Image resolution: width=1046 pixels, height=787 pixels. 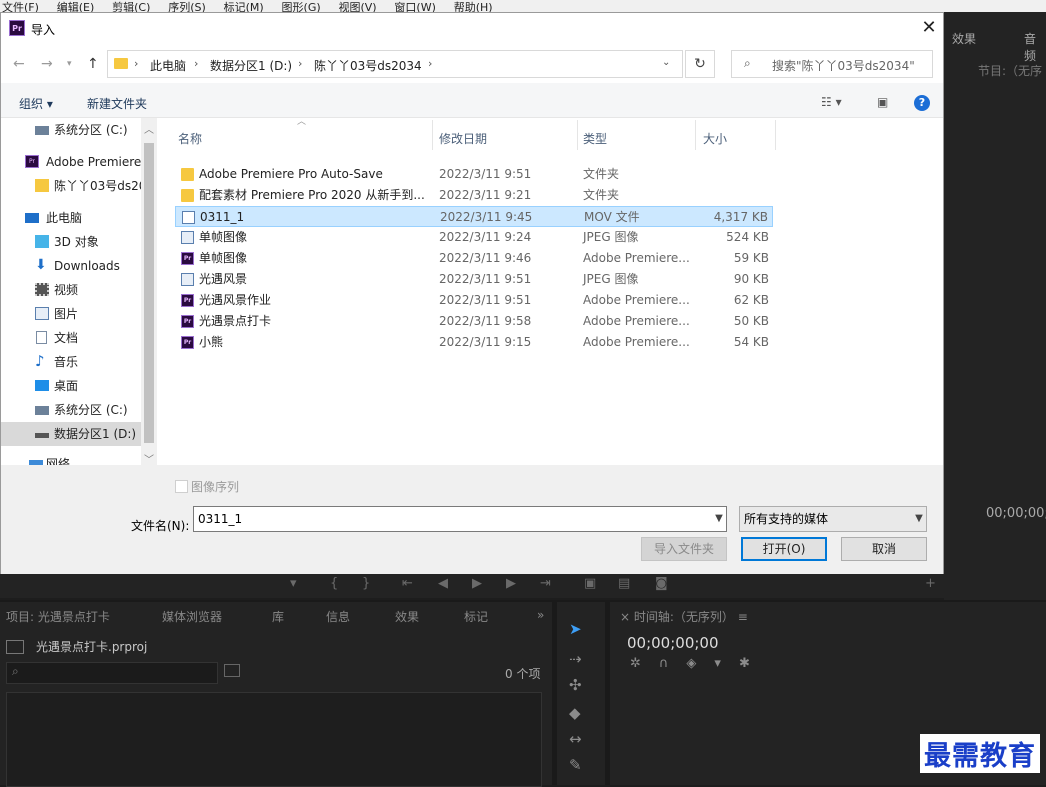 I want to click on pen-tool-icon: ✎, so click(x=575, y=765).